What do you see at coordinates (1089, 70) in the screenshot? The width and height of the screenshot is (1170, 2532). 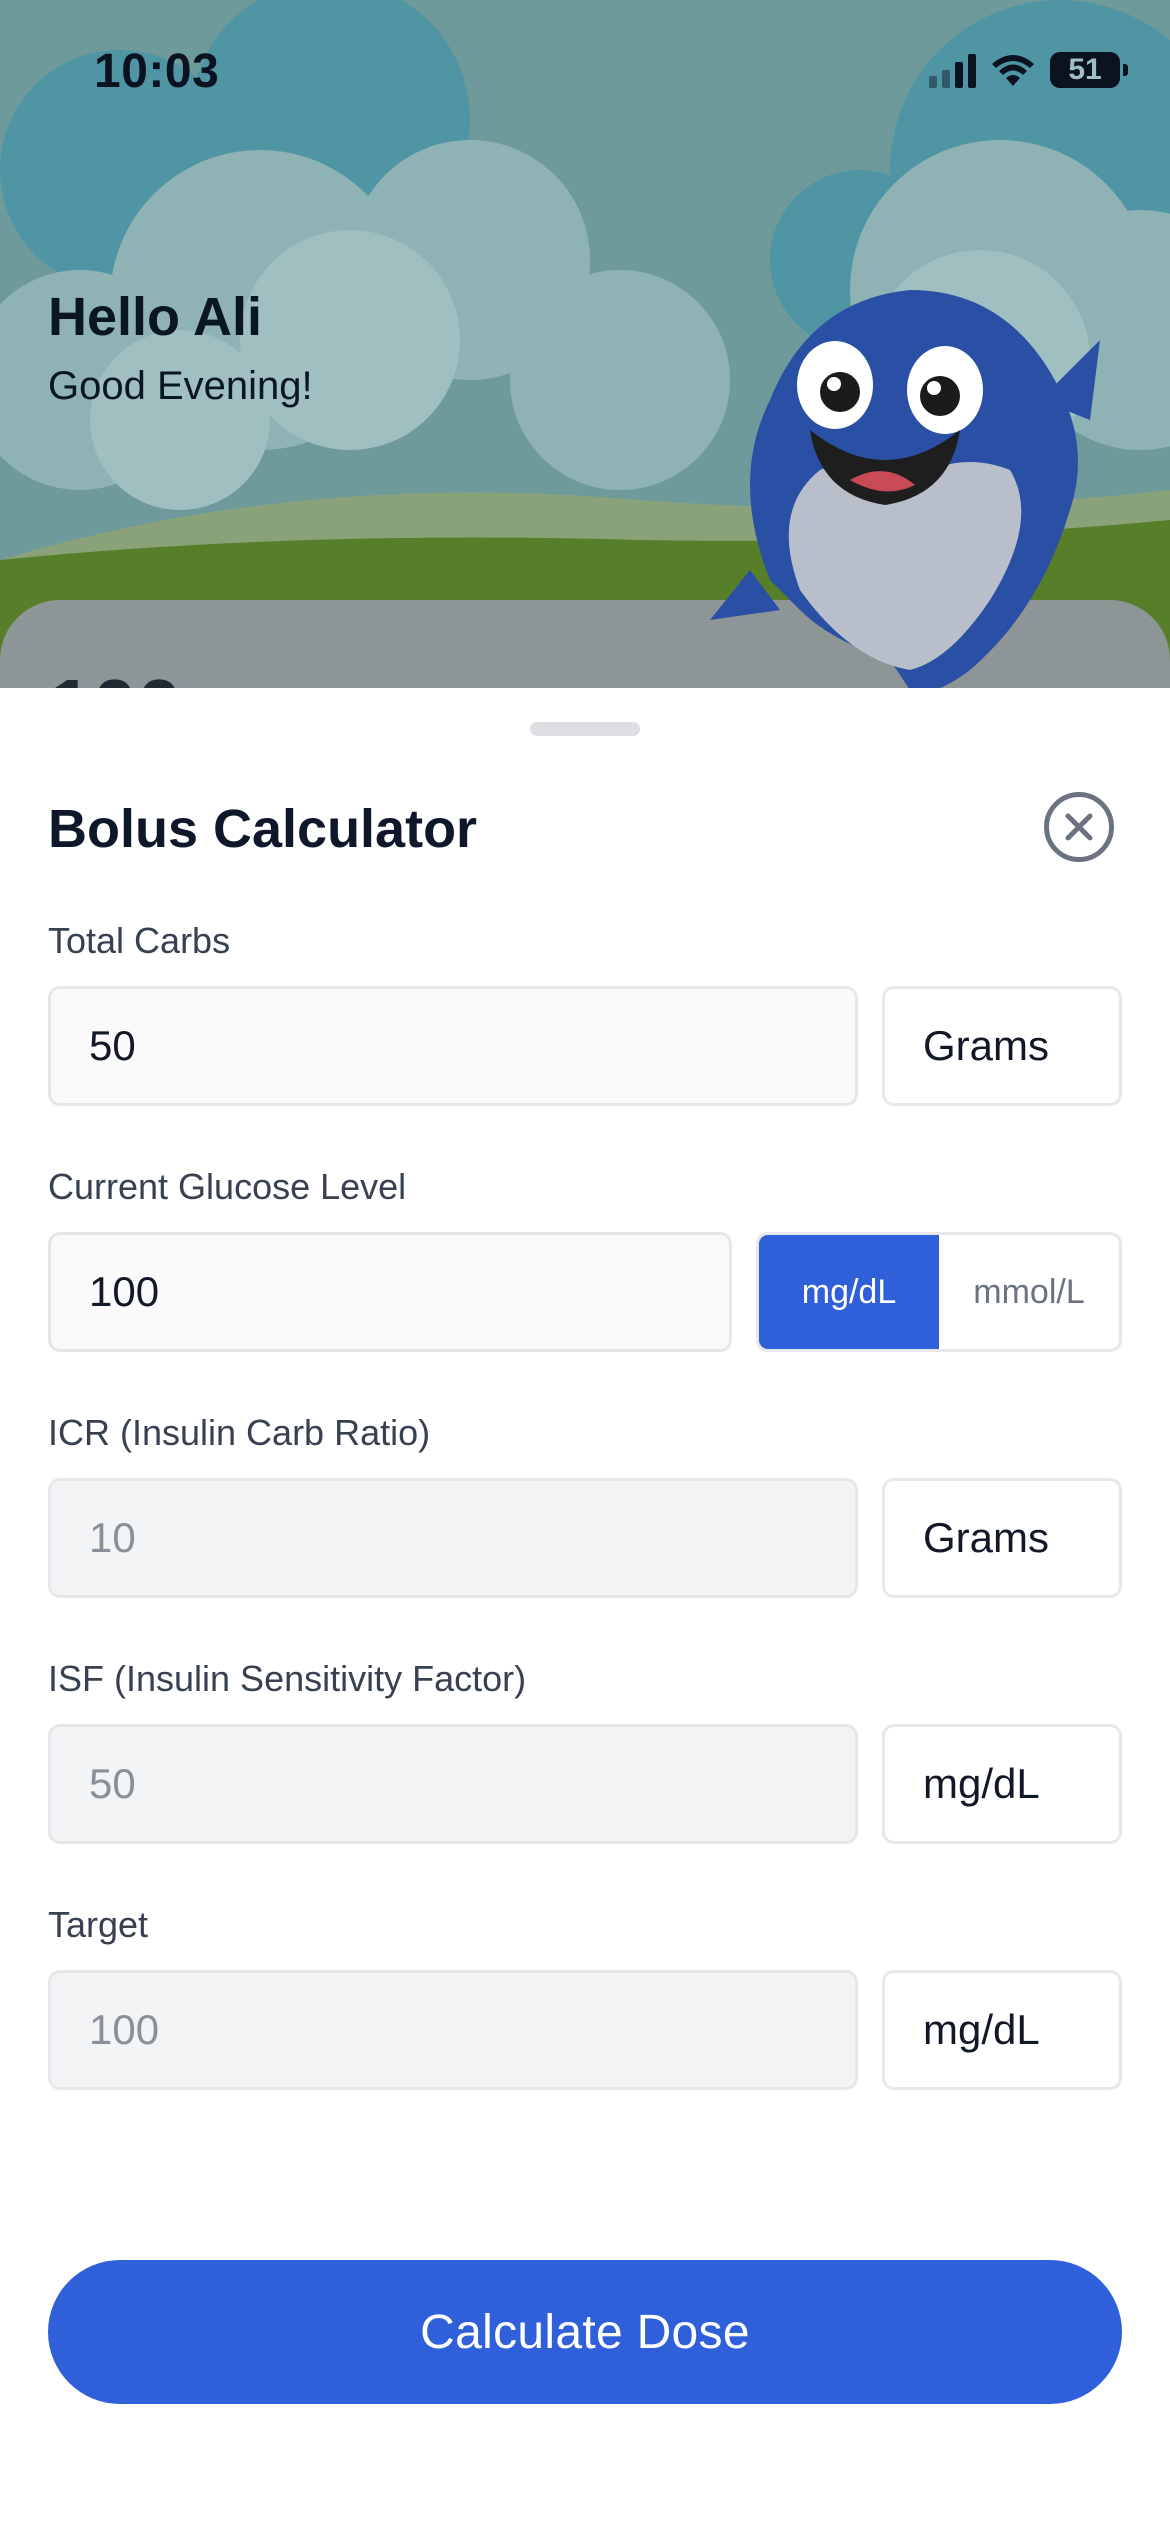 I see `battery-icon: 51` at bounding box center [1089, 70].